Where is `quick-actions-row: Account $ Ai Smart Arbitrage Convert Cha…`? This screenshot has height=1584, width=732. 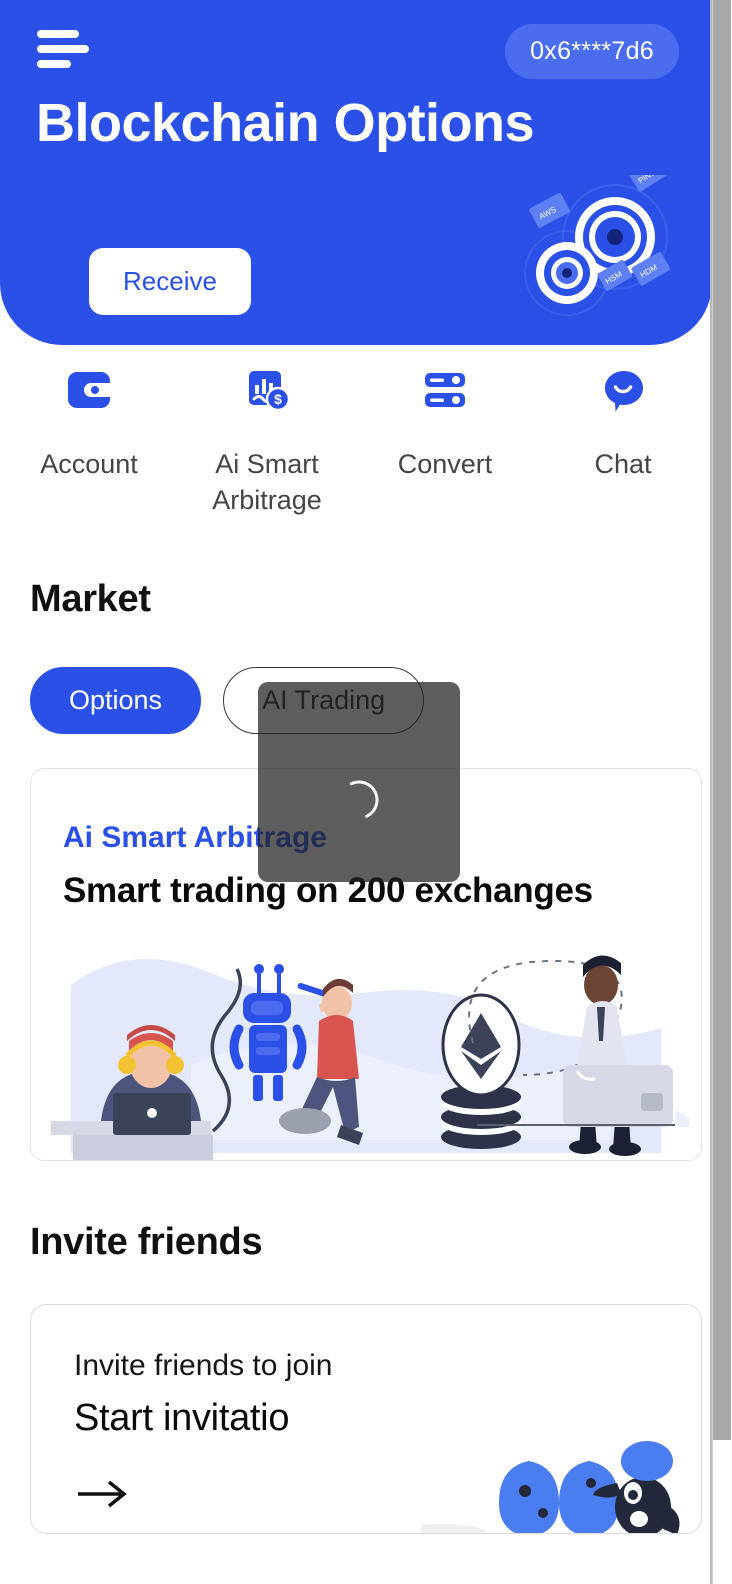 quick-actions-row: Account $ Ai Smart Arbitrage Convert Cha… is located at coordinates (356, 440).